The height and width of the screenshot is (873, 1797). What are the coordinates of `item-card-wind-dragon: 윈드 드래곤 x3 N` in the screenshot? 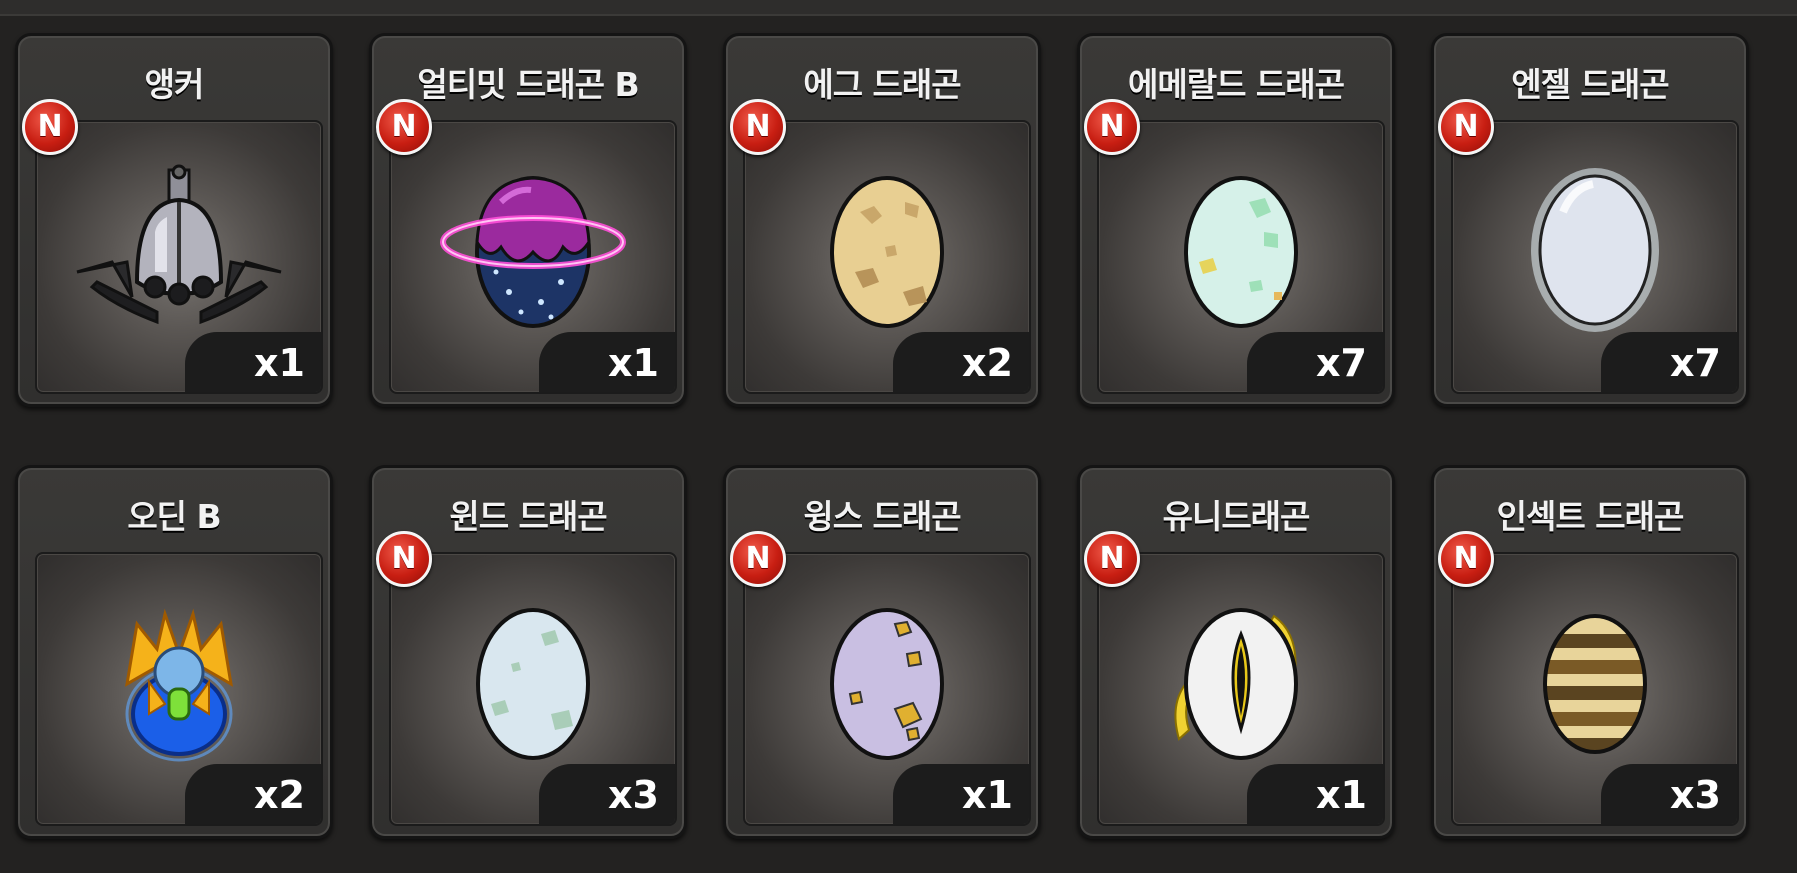 It's located at (528, 652).